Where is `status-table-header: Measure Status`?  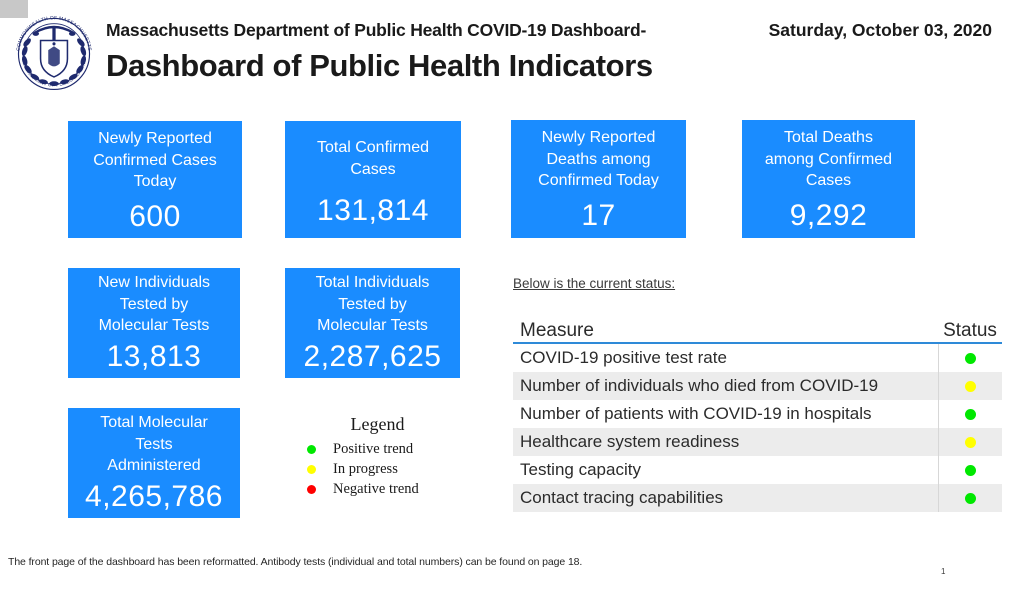
status-table-header: Measure Status is located at coordinates (757, 327).